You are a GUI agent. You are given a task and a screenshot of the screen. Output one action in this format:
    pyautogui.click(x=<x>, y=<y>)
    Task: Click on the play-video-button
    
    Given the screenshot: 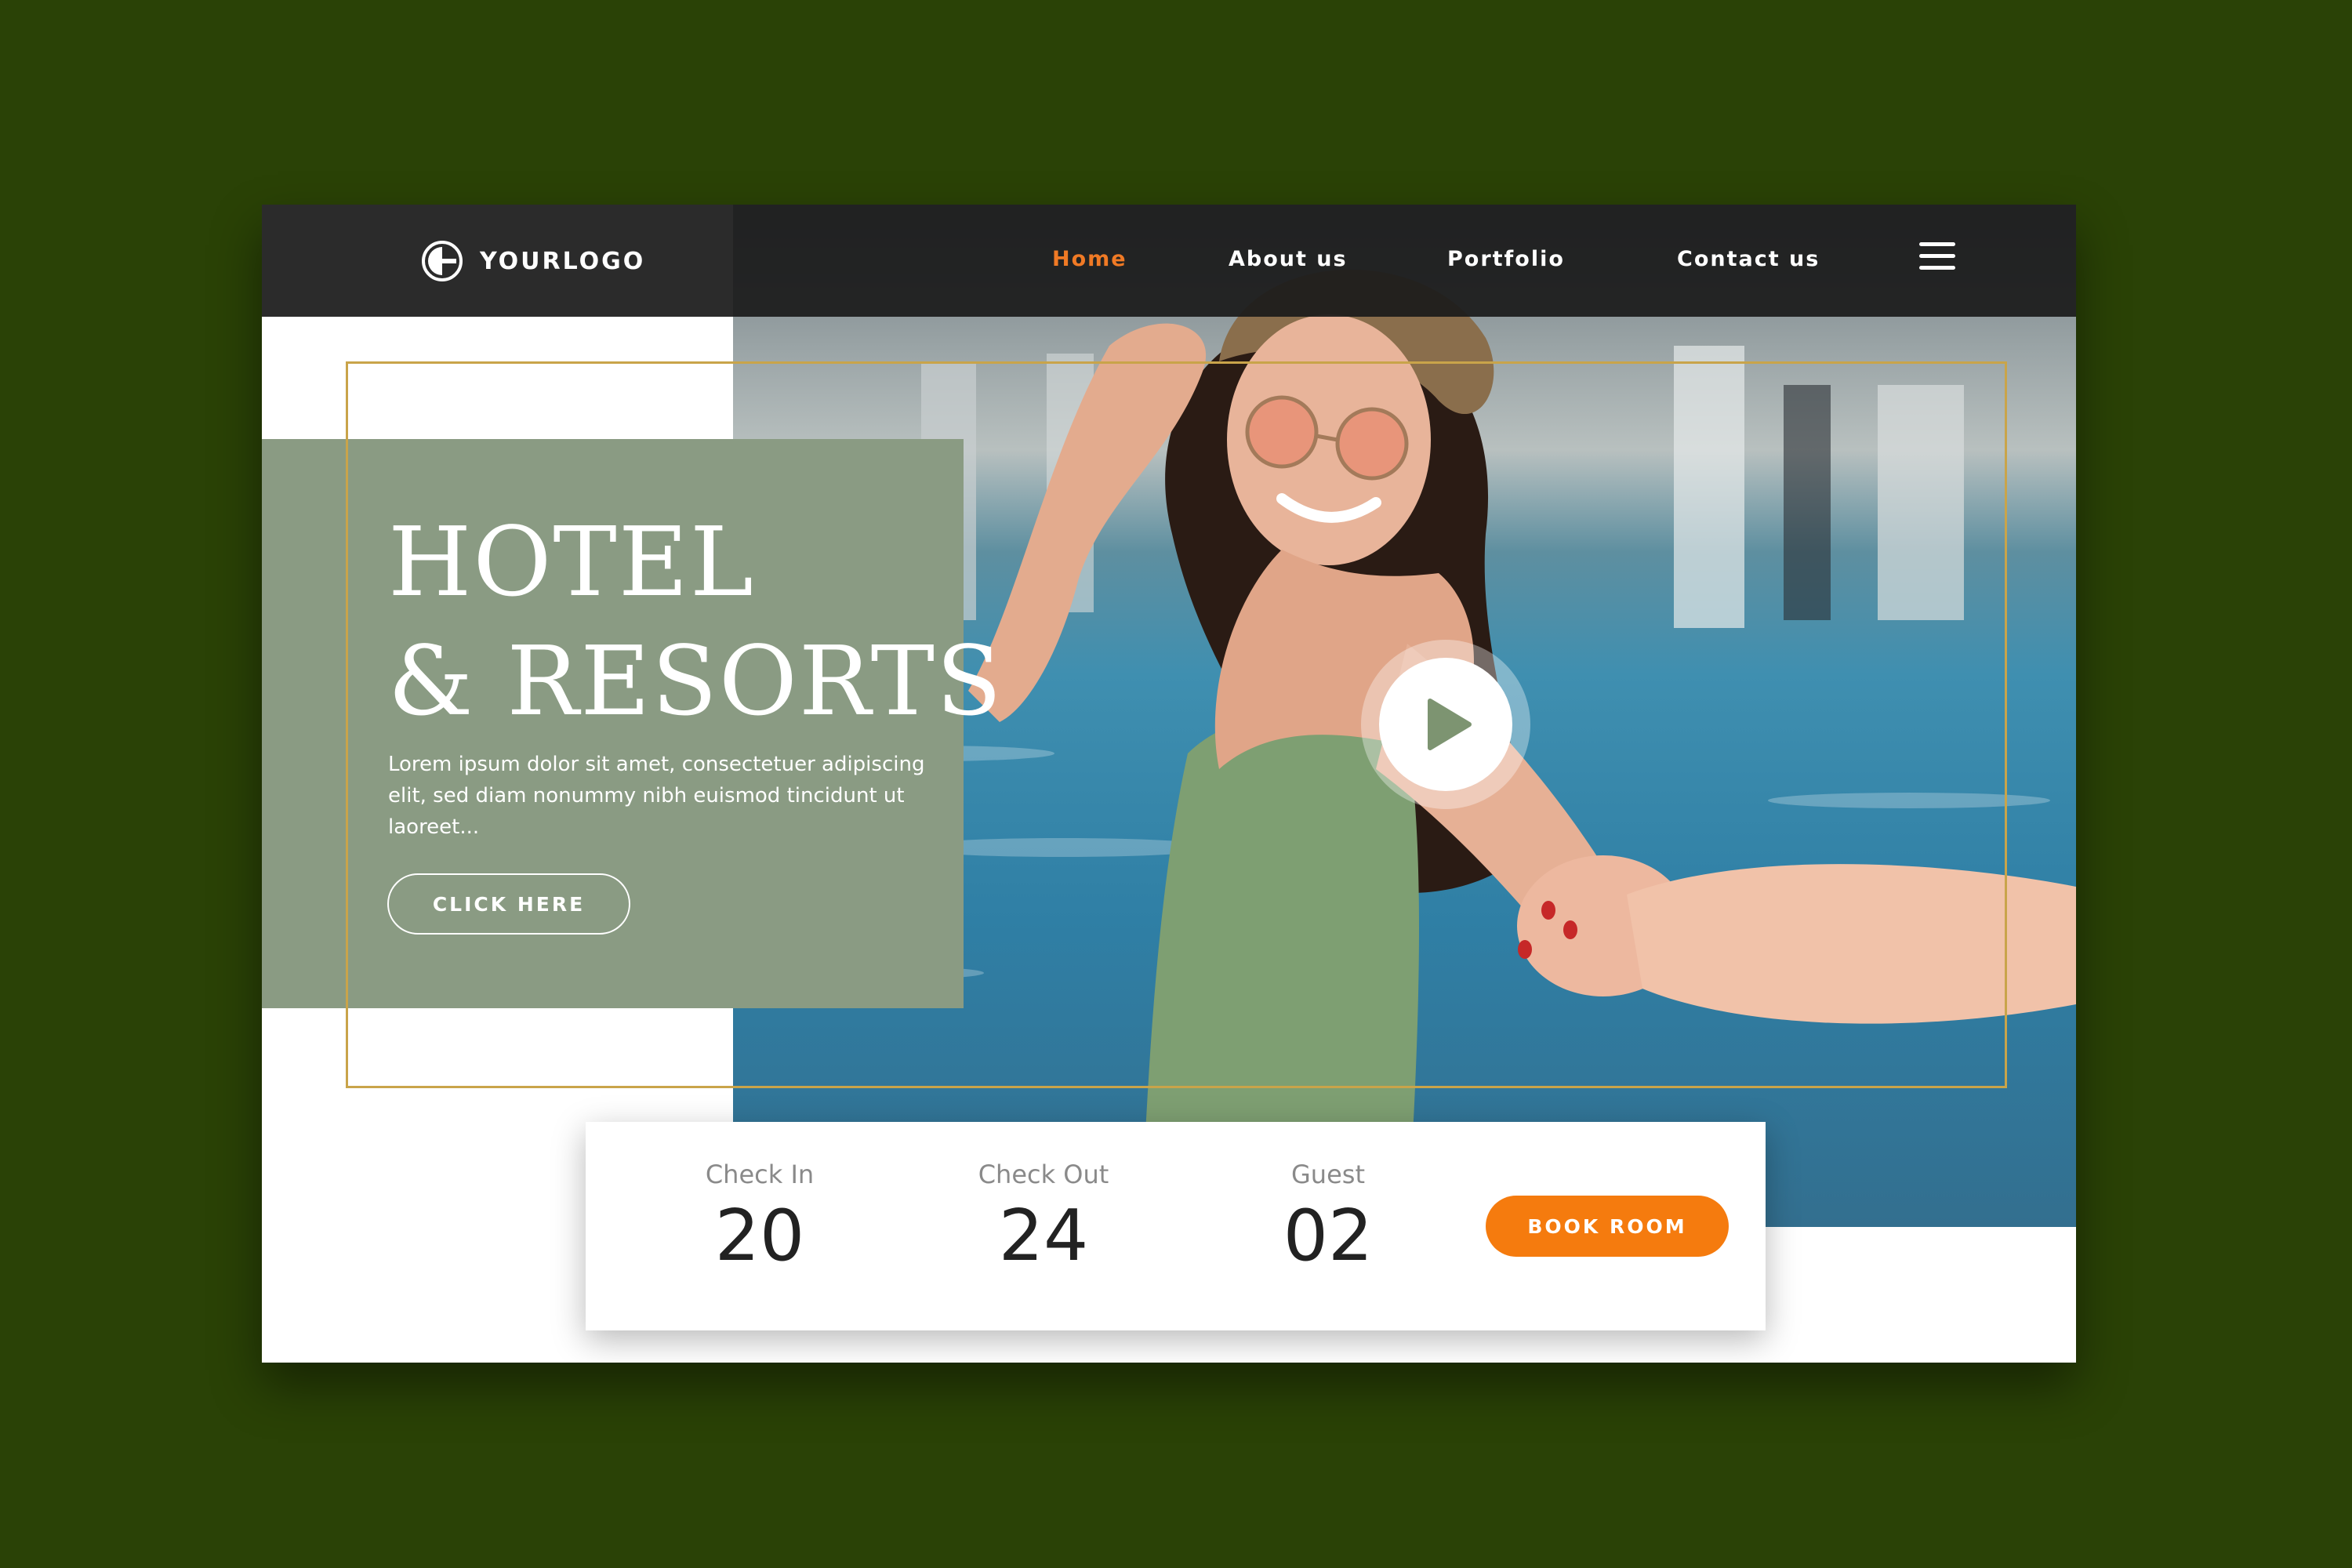 What is the action you would take?
    pyautogui.click(x=1445, y=724)
    